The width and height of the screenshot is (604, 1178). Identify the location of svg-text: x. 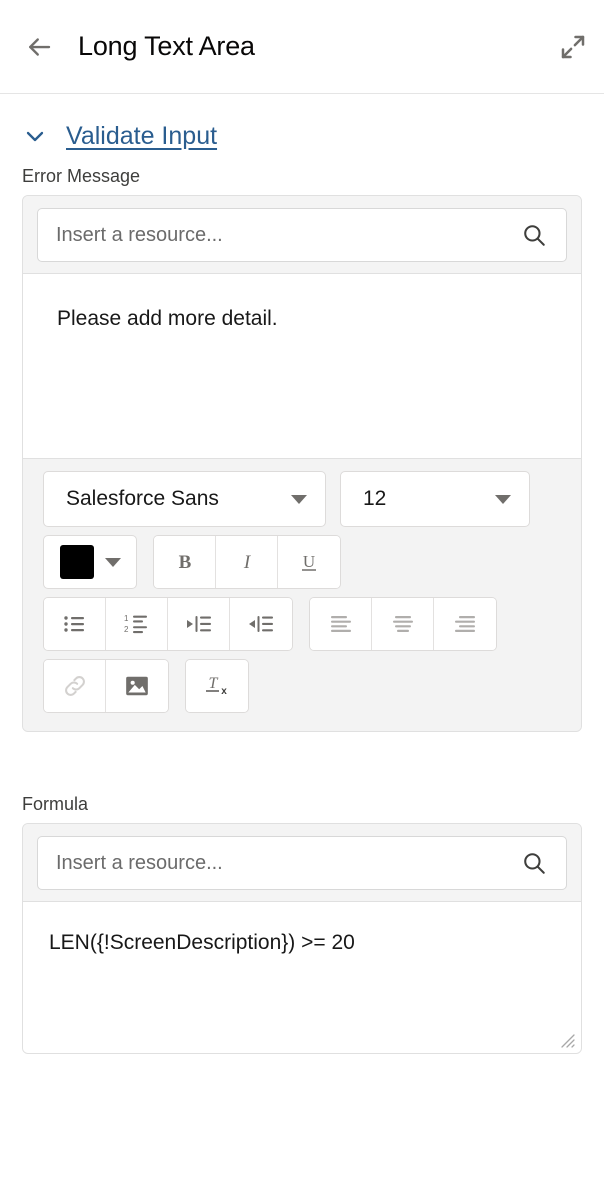
(224, 691).